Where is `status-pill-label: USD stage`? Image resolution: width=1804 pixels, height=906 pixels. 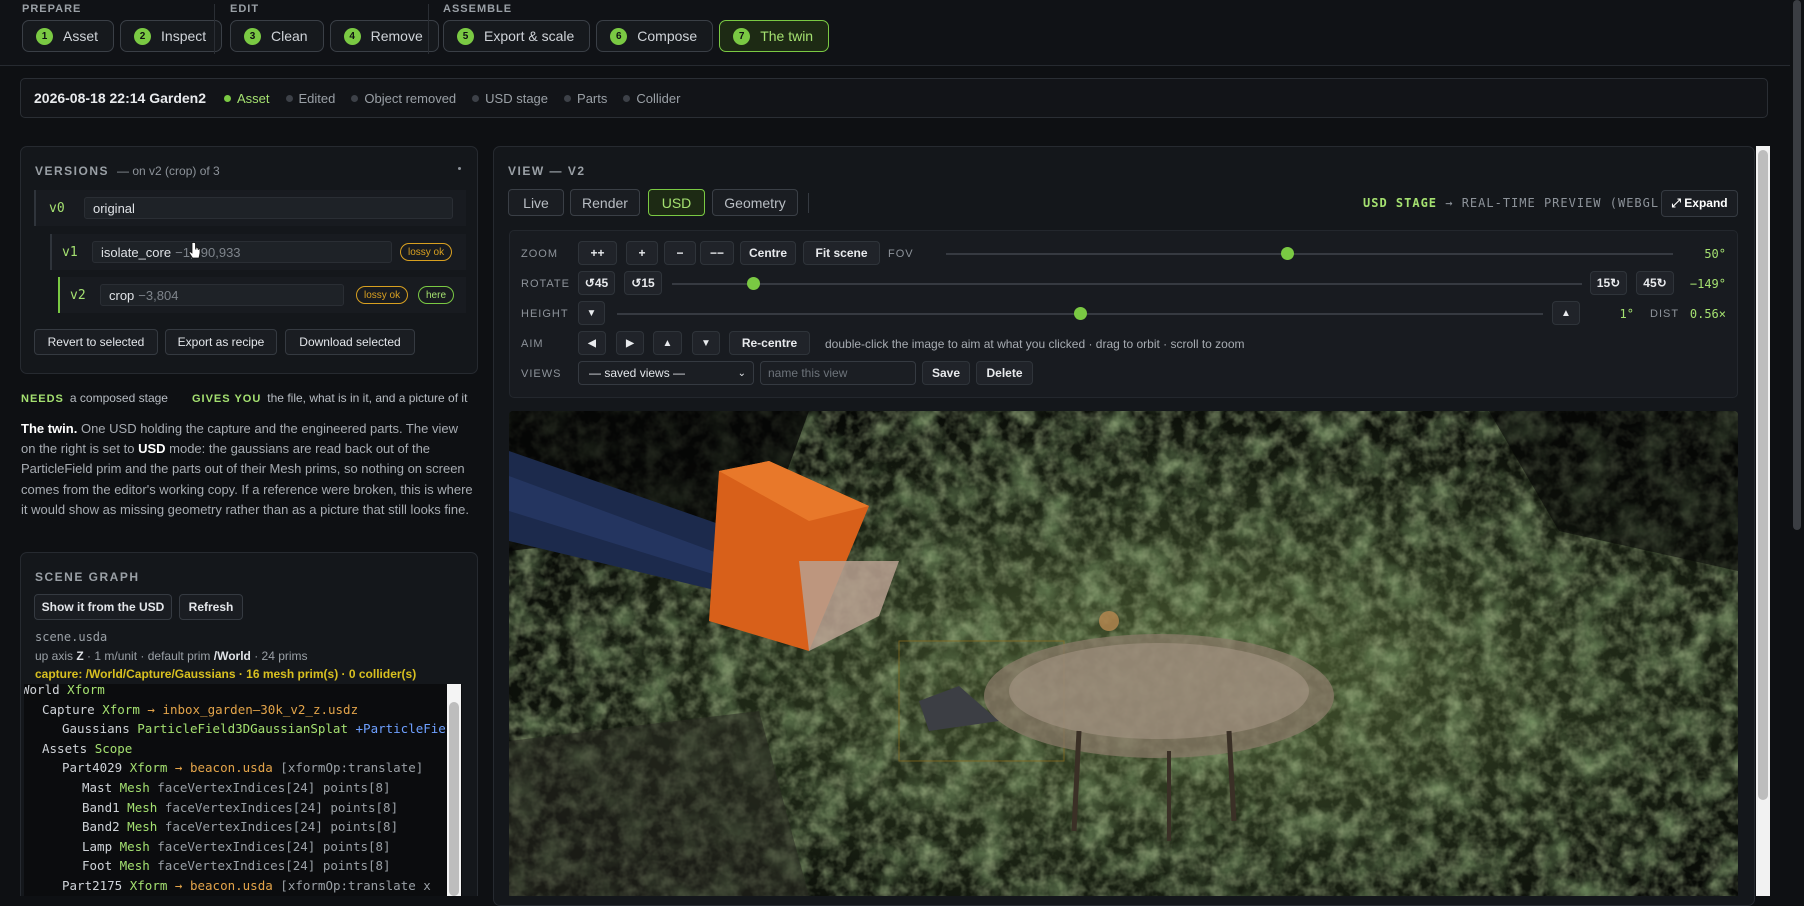 status-pill-label: USD stage is located at coordinates (517, 98).